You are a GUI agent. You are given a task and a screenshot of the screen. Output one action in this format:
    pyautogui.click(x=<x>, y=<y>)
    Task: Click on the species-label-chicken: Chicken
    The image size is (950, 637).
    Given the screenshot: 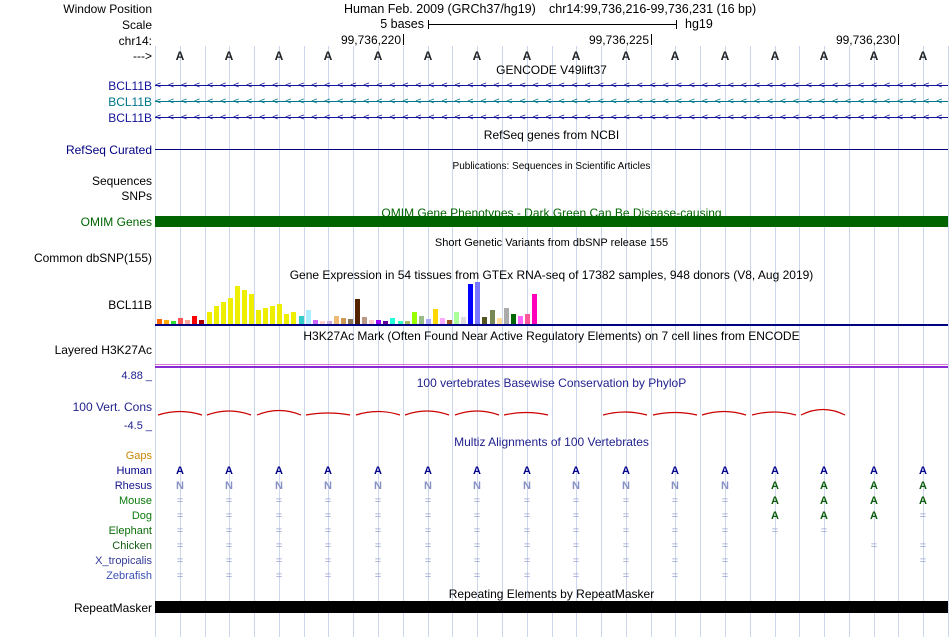 What is the action you would take?
    pyautogui.click(x=132, y=546)
    